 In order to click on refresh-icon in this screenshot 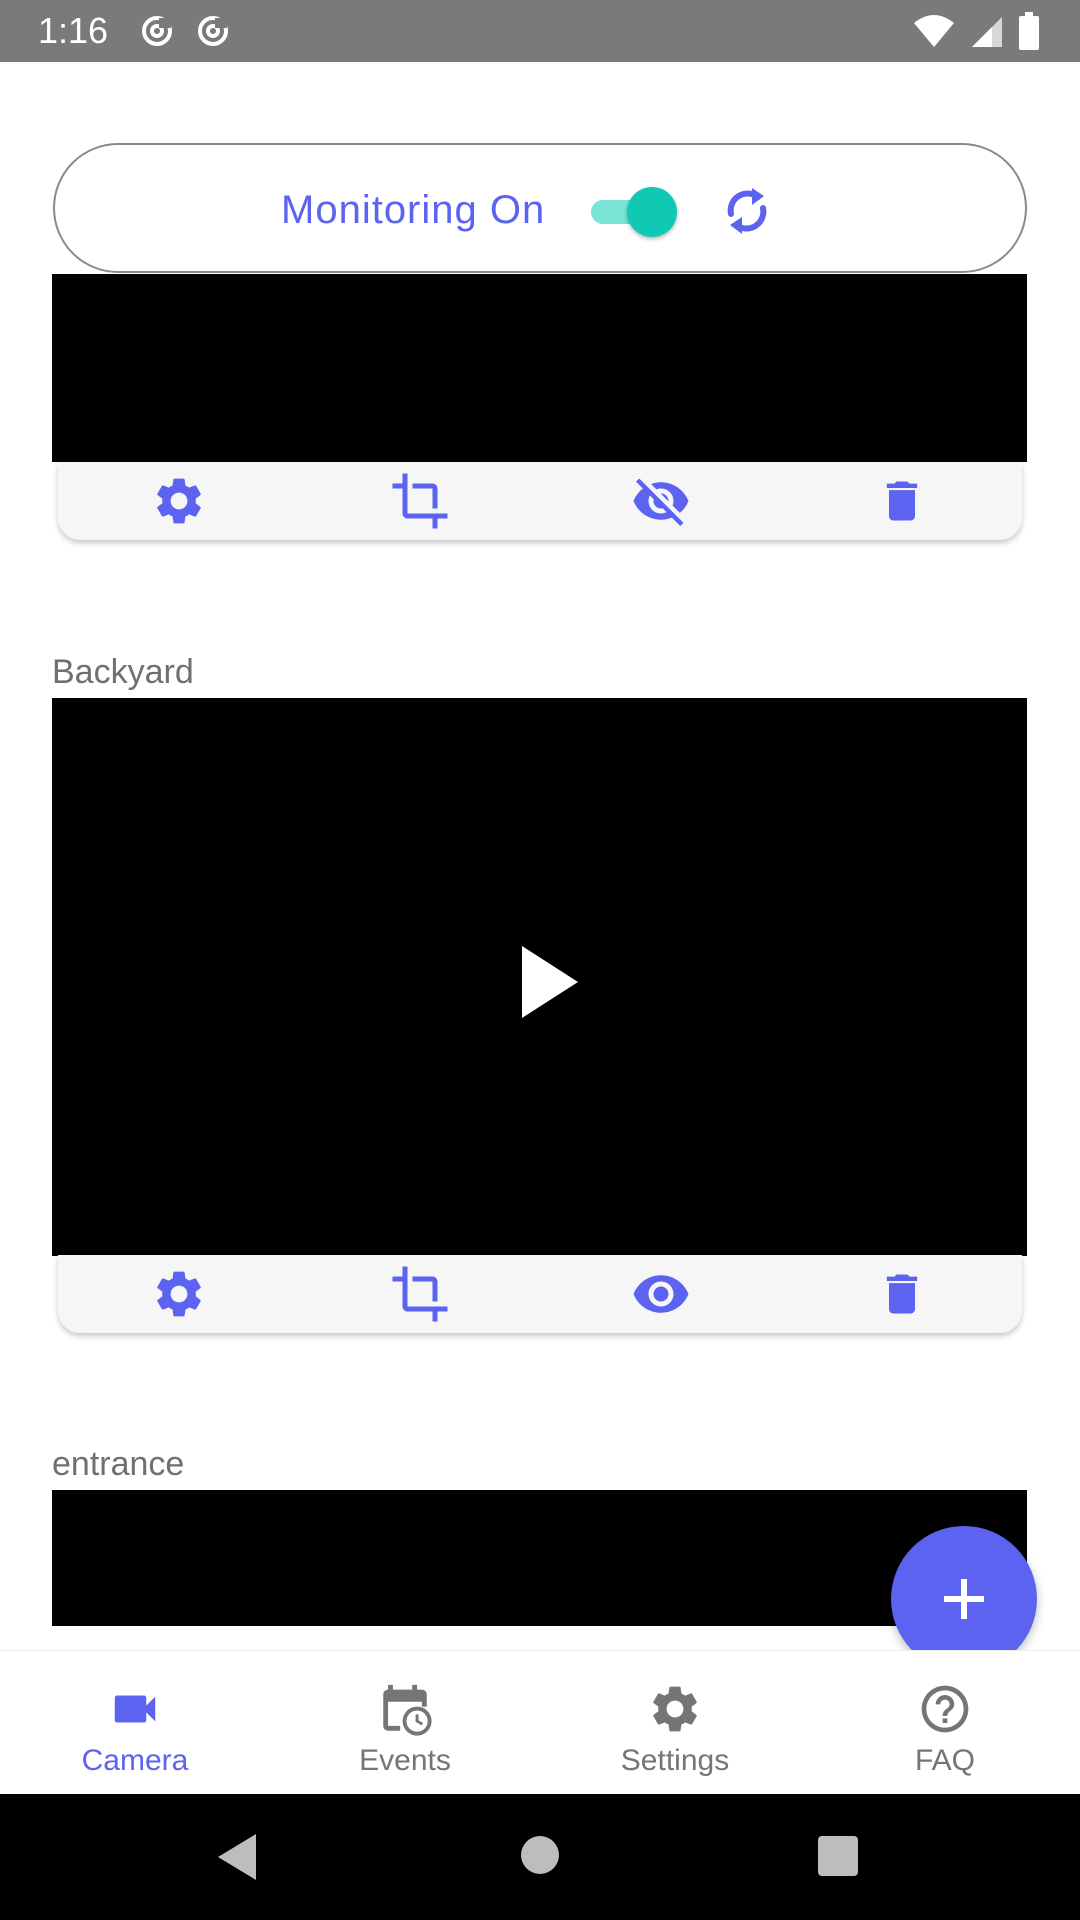, I will do `click(747, 211)`.